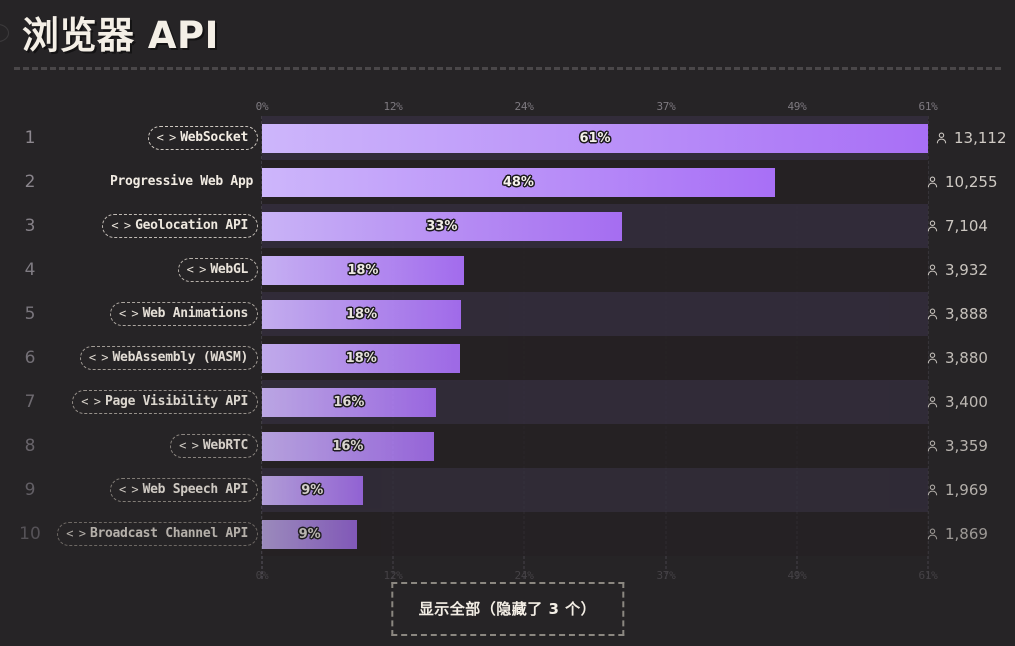 The height and width of the screenshot is (646, 1015). What do you see at coordinates (971, 182) in the screenshot?
I see `row-count-value: 10,255` at bounding box center [971, 182].